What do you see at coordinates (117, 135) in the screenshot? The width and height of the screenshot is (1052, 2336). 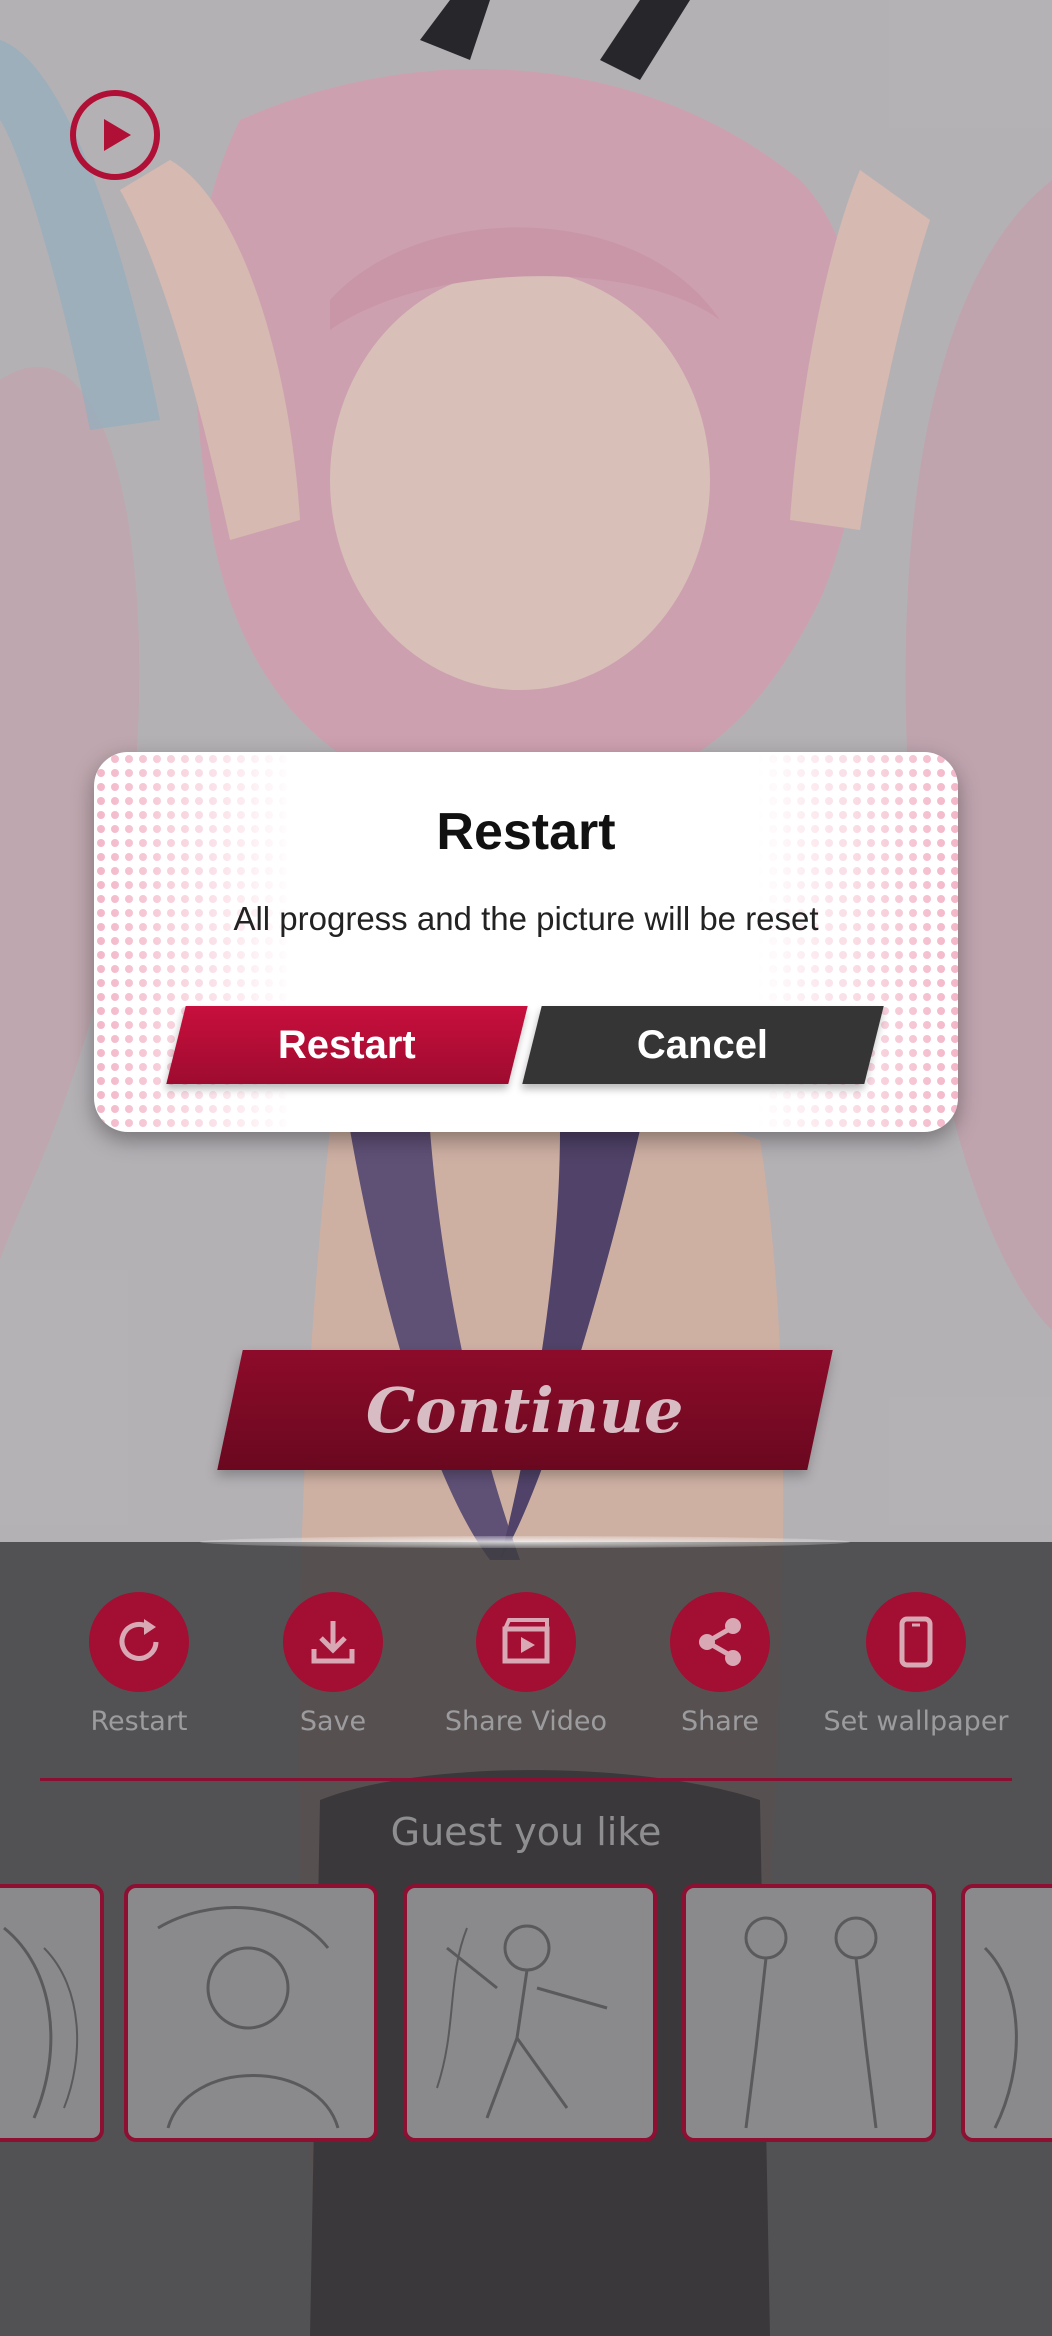 I see `play-icon` at bounding box center [117, 135].